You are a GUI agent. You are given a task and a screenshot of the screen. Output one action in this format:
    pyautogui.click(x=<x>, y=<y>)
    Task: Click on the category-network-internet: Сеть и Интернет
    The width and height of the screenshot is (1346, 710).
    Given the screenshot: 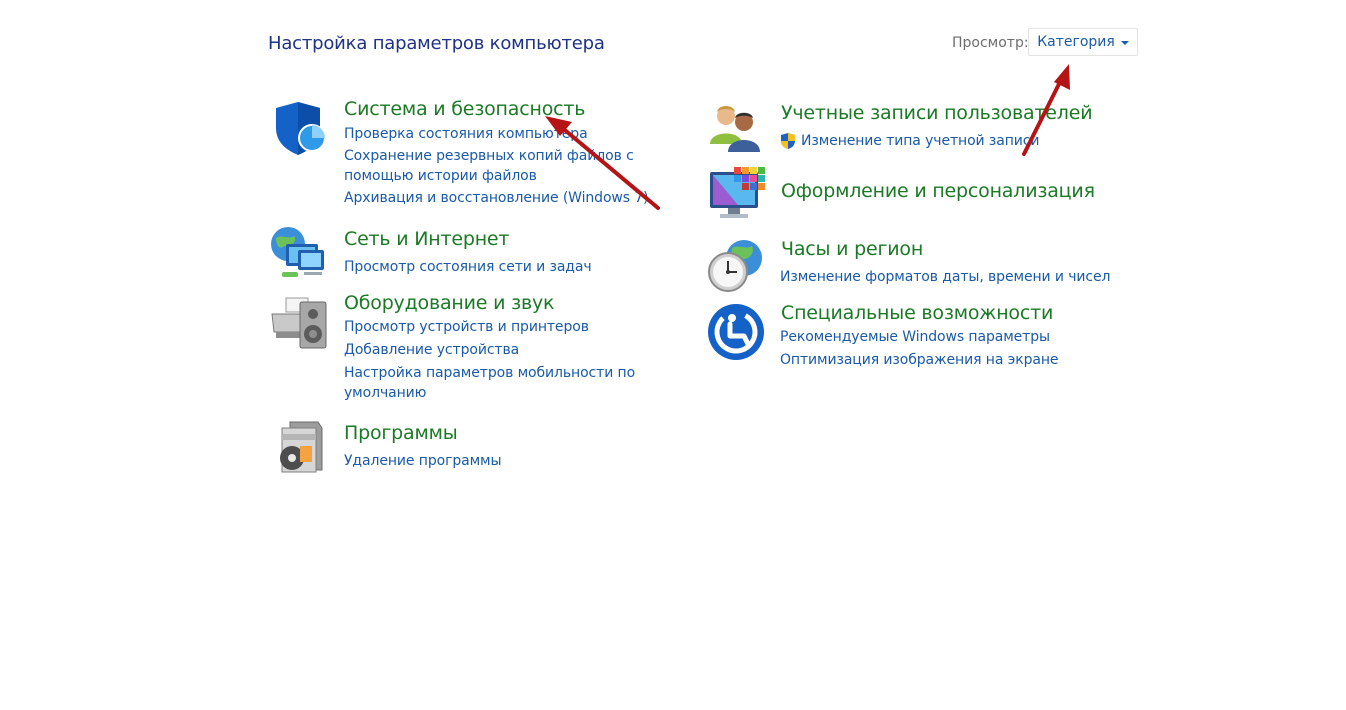 What is the action you would take?
    pyautogui.click(x=426, y=239)
    